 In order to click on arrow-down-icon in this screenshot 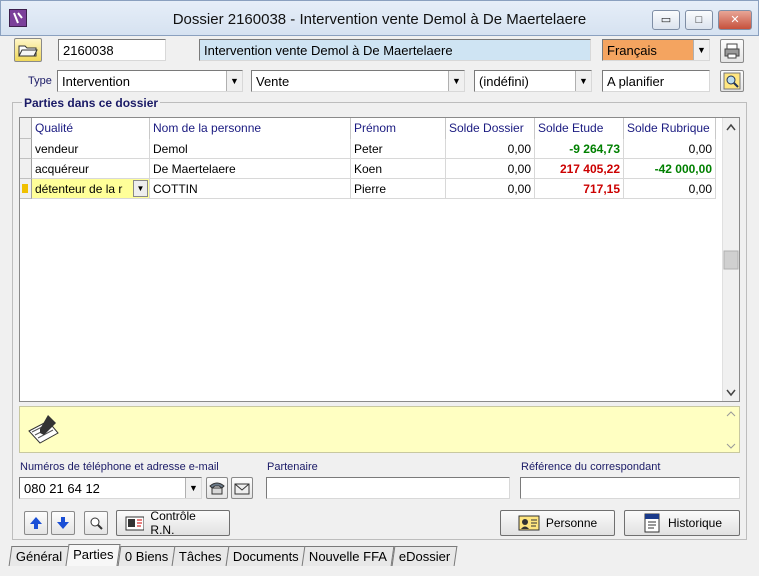, I will do `click(63, 523)`.